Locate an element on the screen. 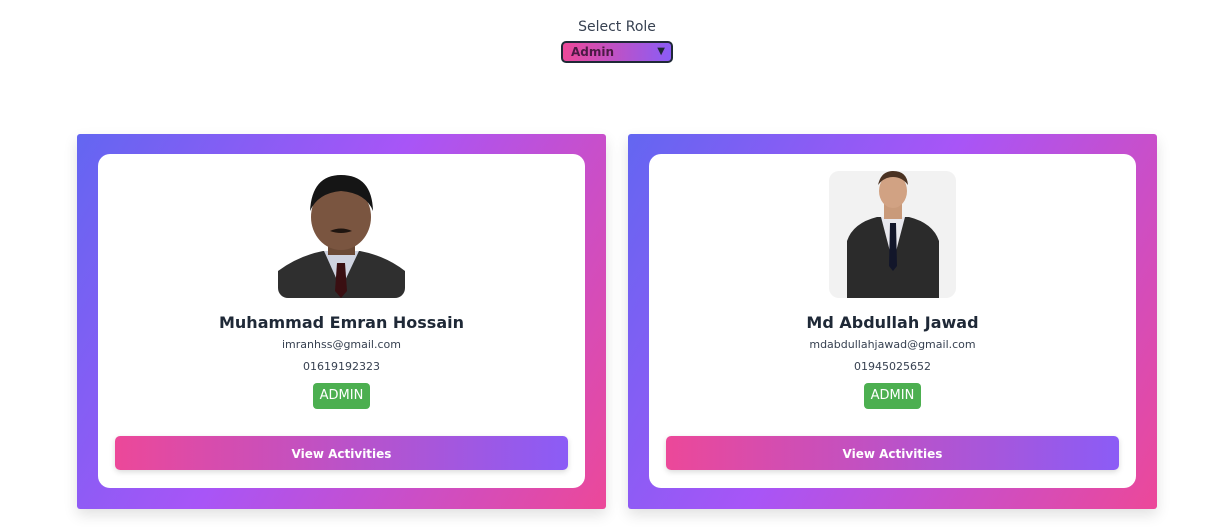 Image resolution: width=1226 pixels, height=527 pixels. user-name: Md Abdullah Jawad is located at coordinates (892, 322).